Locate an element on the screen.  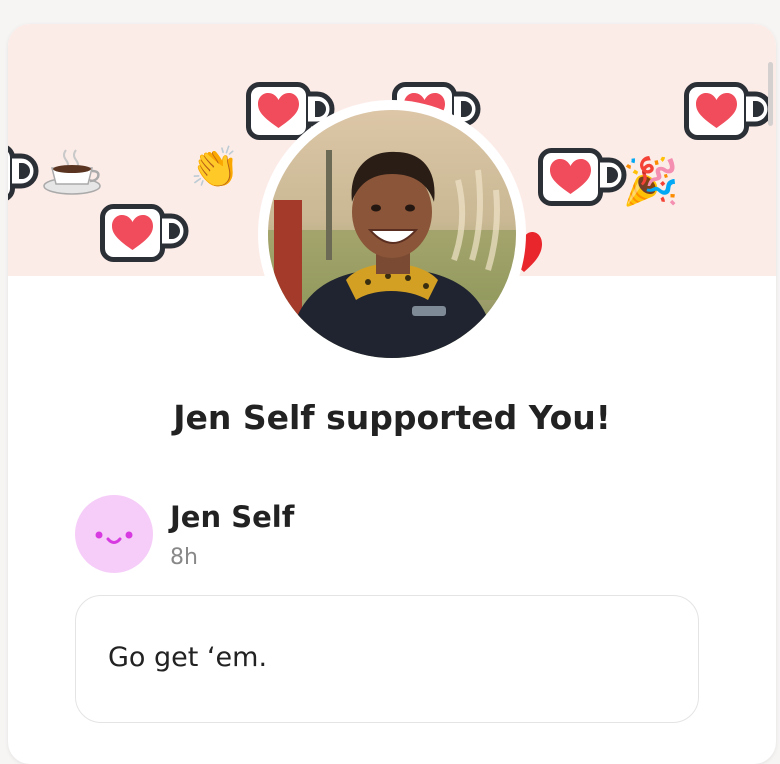
party-popper-icon: 🎉 is located at coordinates (651, 181).